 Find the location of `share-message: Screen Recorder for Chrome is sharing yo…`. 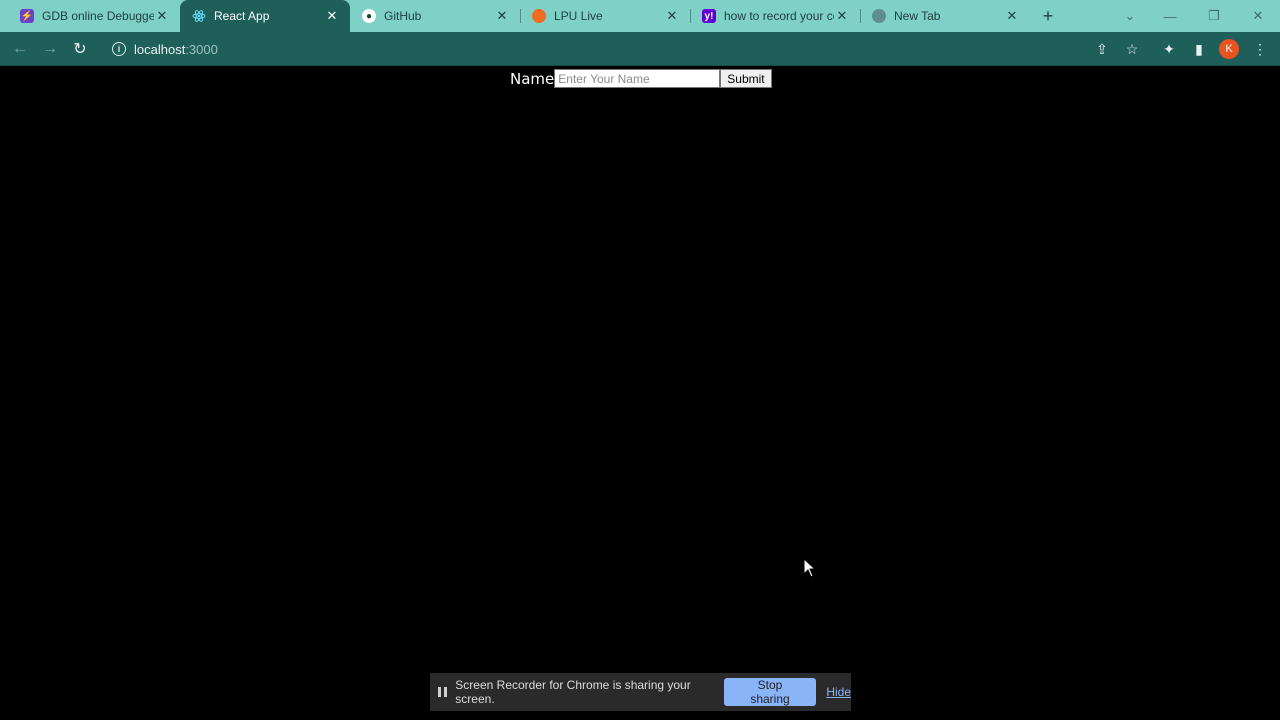

share-message: Screen Recorder for Chrome is sharing yo… is located at coordinates (573, 692).